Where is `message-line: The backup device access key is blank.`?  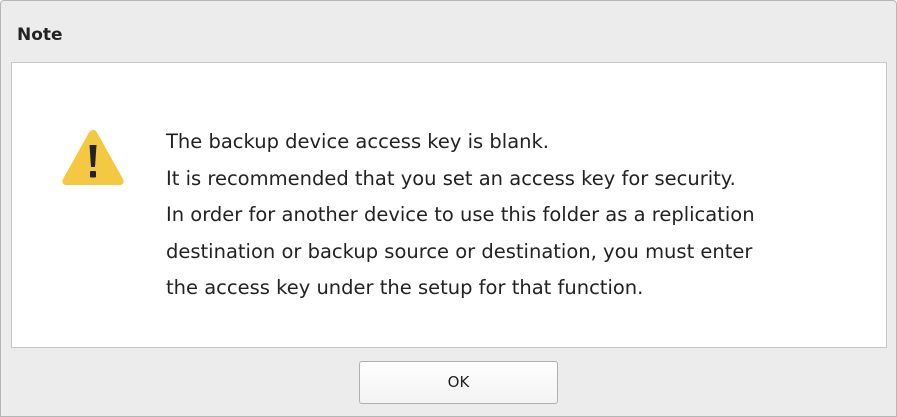 message-line: The backup device access key is blank. is located at coordinates (358, 141).